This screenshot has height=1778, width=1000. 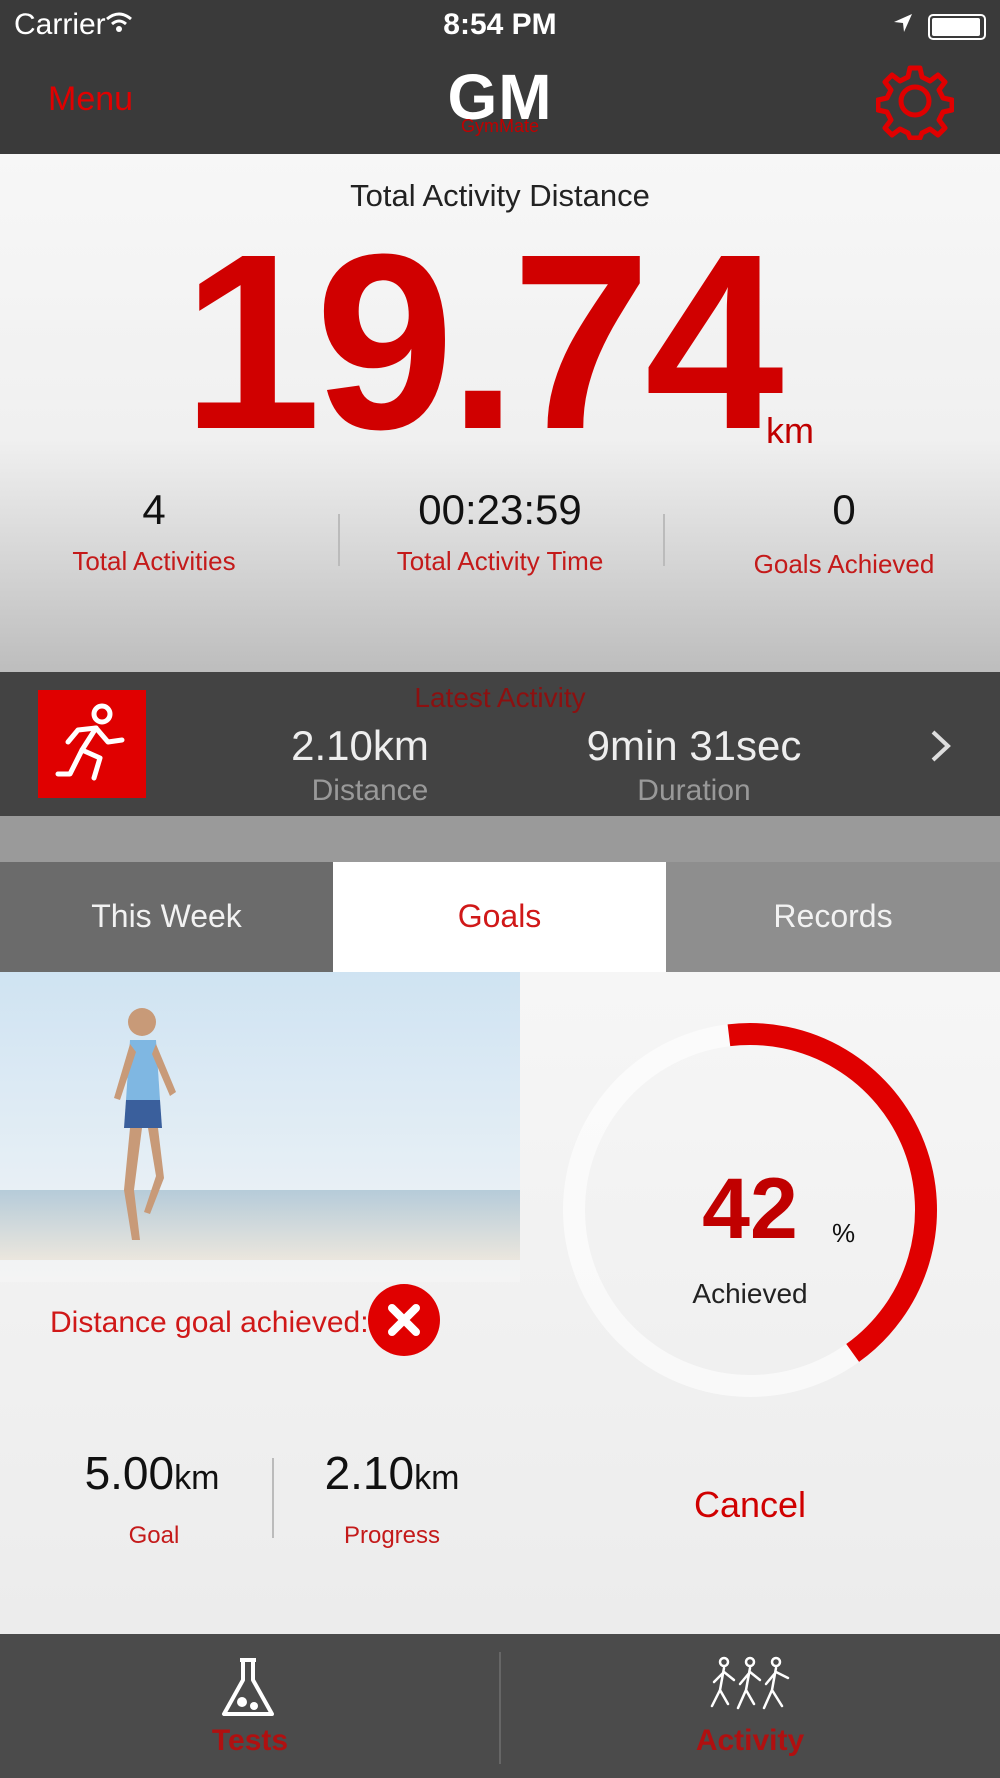 I want to click on goal-percent-sign: %, so click(x=844, y=1233).